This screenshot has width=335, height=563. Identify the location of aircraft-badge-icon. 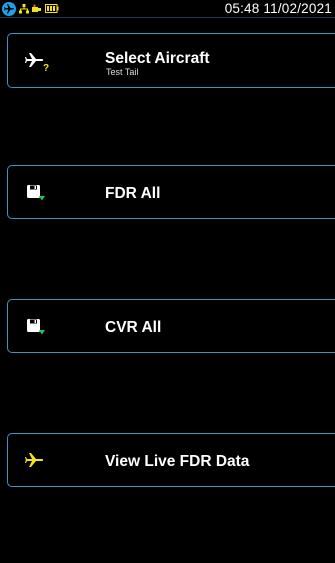
(9, 8).